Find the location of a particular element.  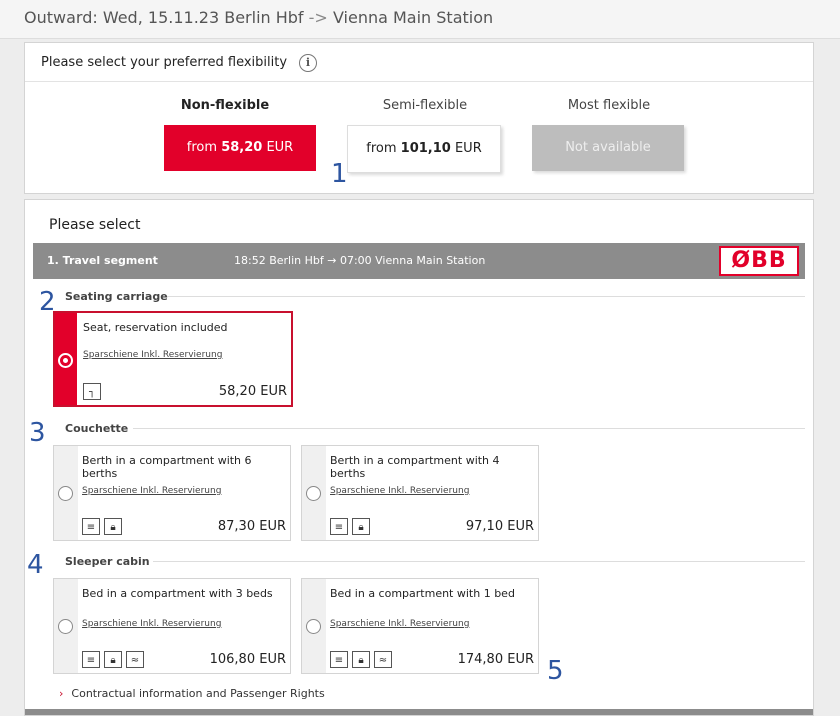

section-couchette: Couchette is located at coordinates (97, 428).